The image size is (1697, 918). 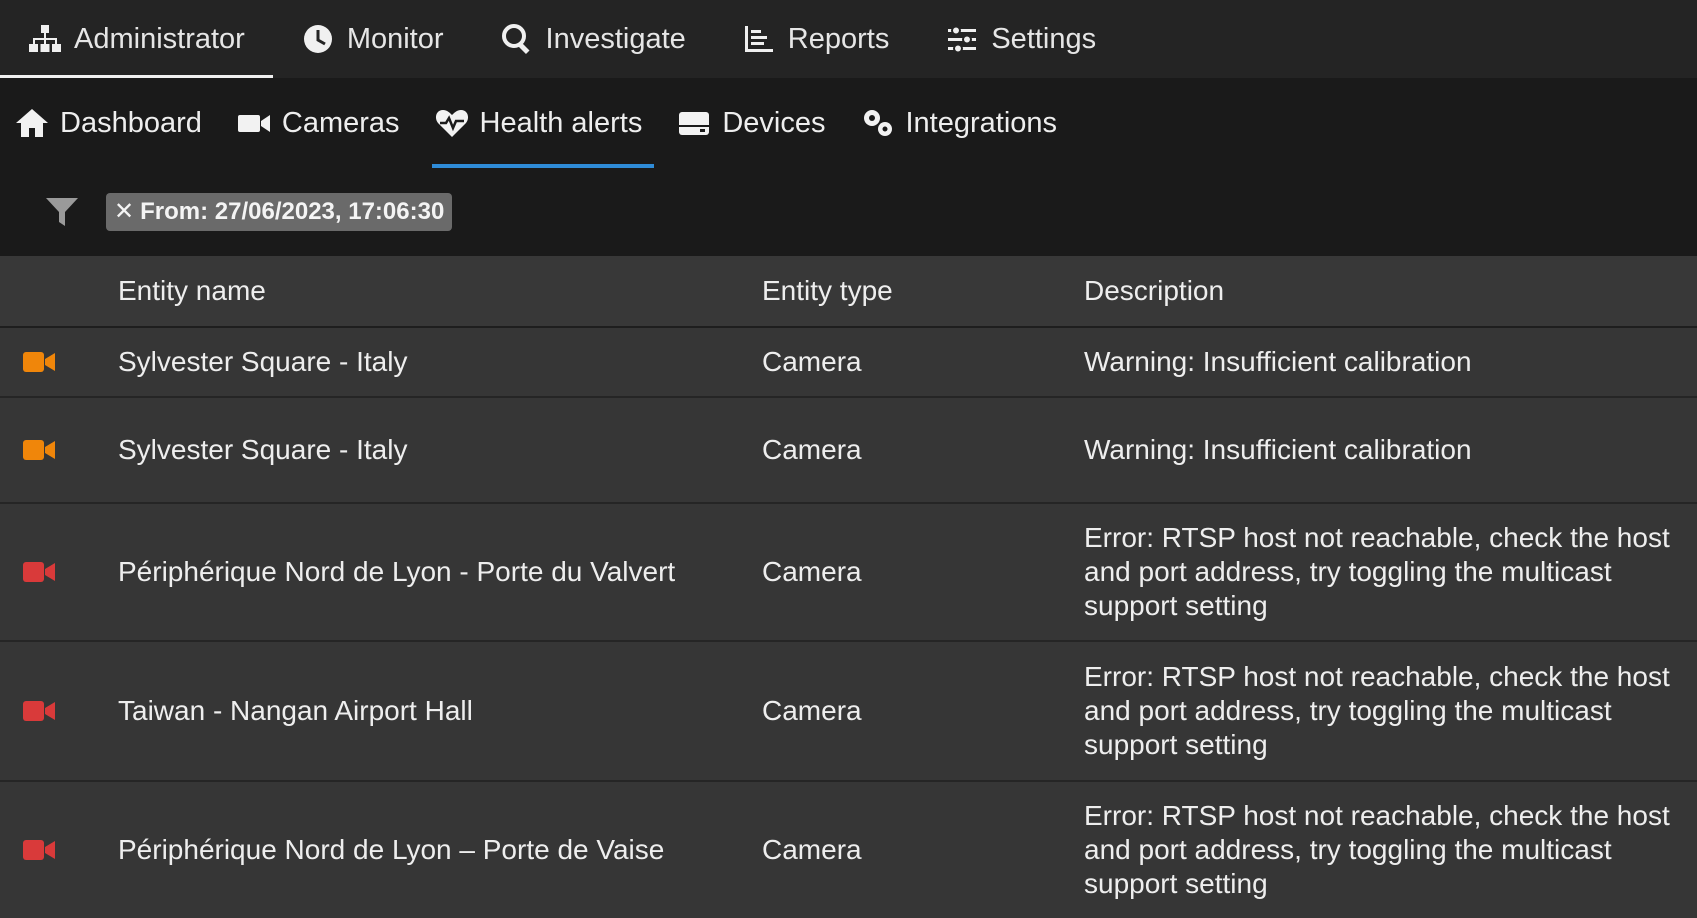 I want to click on topnav-administrator: Administrator, so click(x=136, y=39).